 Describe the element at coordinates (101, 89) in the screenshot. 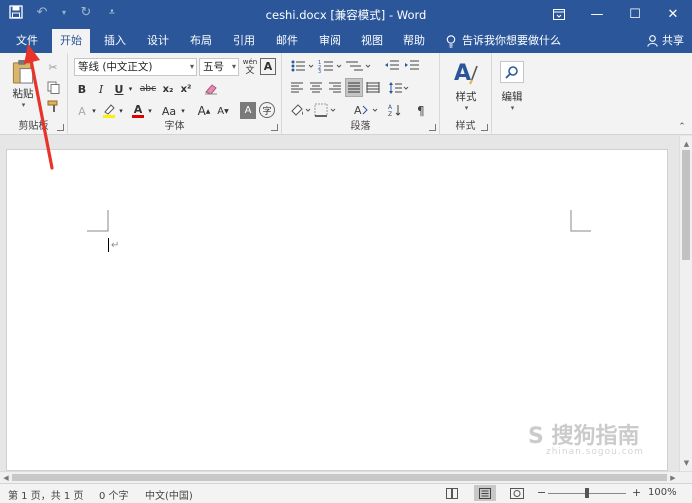

I see `italic-button: I` at that location.